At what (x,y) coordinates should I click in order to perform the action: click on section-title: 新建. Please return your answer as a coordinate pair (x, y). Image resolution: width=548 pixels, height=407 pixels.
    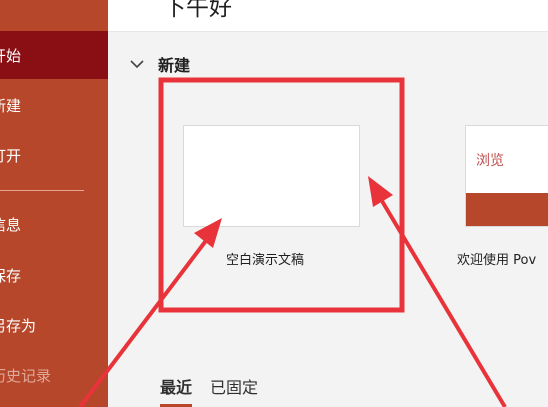
    Looking at the image, I should click on (174, 65).